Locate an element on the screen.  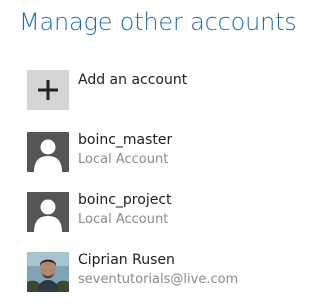
account-email: seventutorials@live.com is located at coordinates (158, 279).